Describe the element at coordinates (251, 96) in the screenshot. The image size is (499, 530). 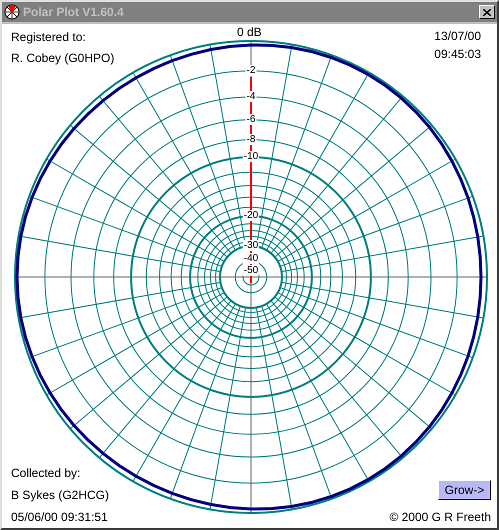
I see `ring-label: -4` at that location.